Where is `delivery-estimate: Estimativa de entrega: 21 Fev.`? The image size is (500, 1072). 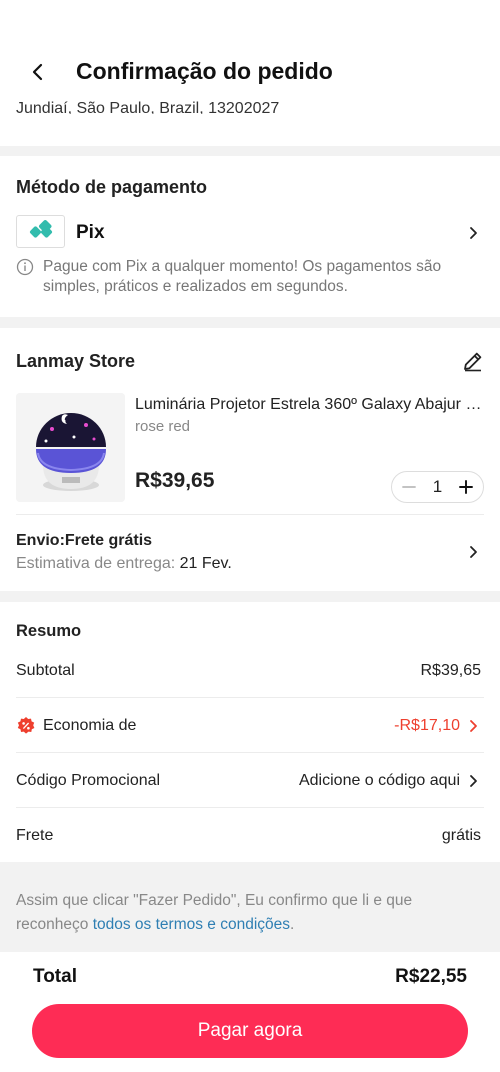
delivery-estimate: Estimativa de entrega: 21 Fev. is located at coordinates (124, 564).